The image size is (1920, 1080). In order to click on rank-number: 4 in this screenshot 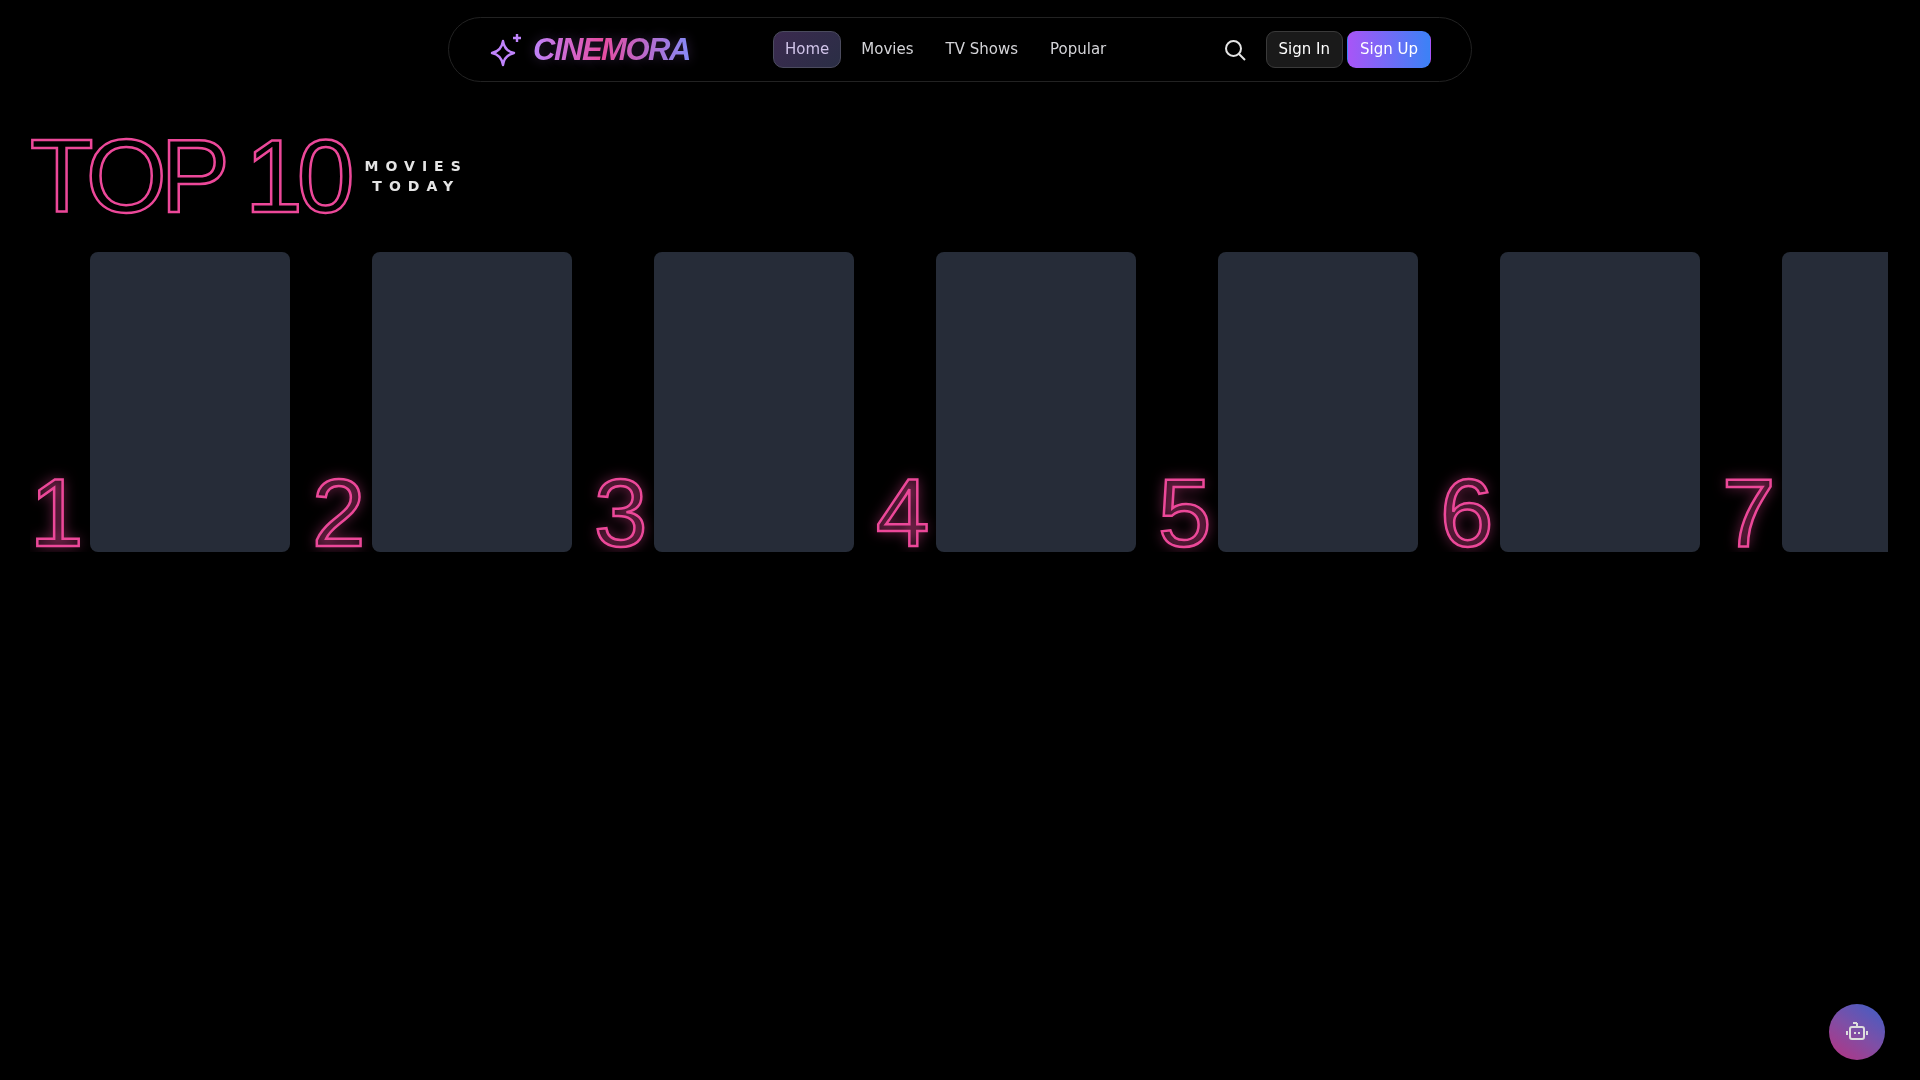, I will do `click(903, 513)`.